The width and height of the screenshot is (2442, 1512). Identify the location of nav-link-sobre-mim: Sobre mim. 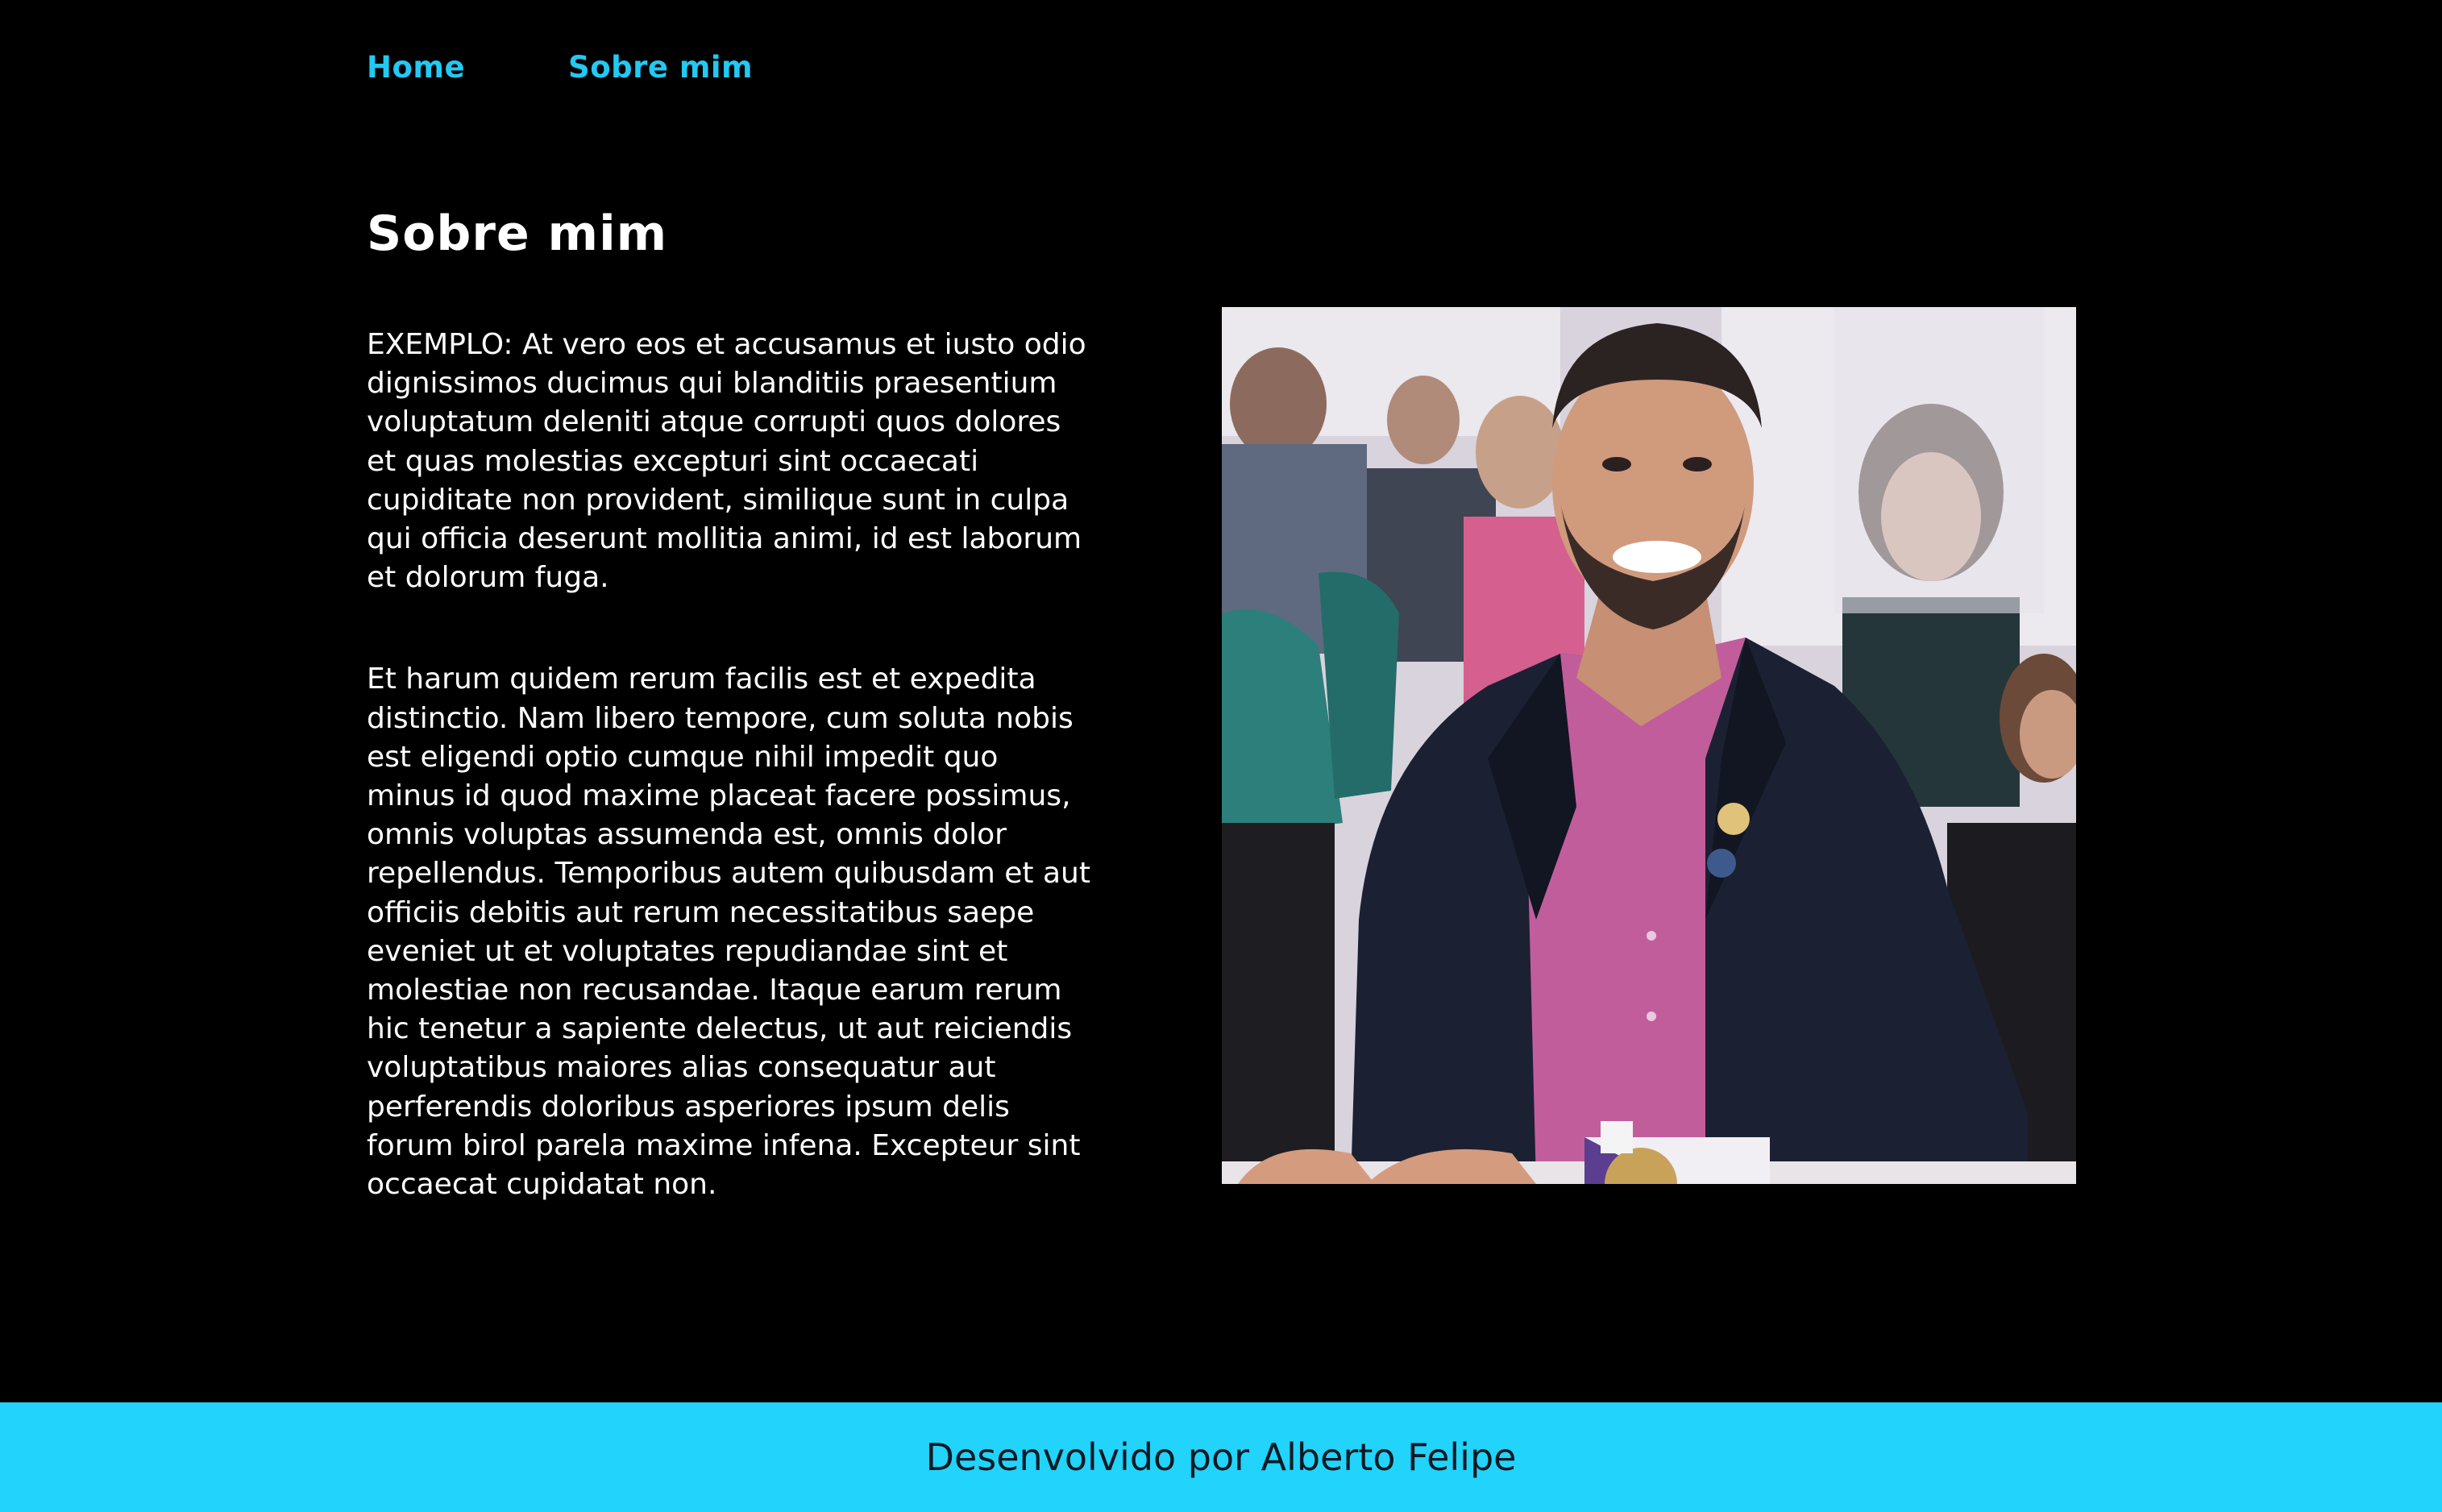
(661, 68).